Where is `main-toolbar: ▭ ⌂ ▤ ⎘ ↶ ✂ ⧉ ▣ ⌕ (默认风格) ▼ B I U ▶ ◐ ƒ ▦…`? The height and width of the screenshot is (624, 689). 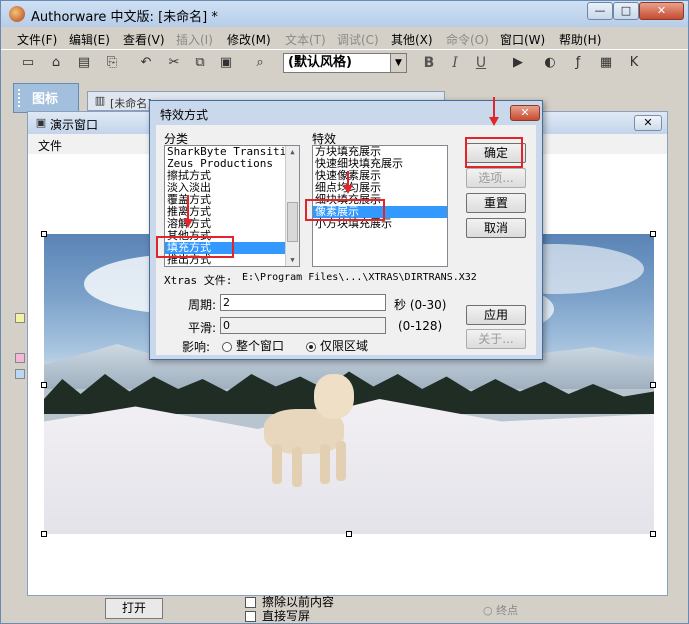
main-toolbar: ▭ ⌂ ▤ ⎘ ↶ ✂ ⧉ ▣ ⌕ (默认风格) ▼ B I U ▶ ◐ ƒ ▦… is located at coordinates (344, 63).